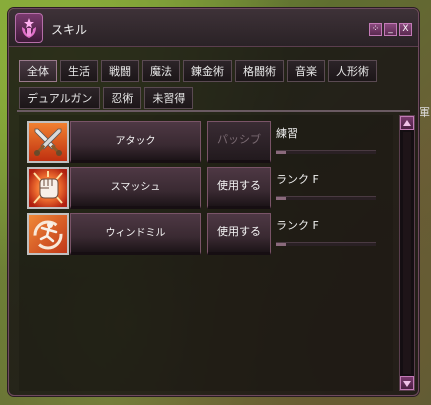  I want to click on arrow-down-icon, so click(407, 384).